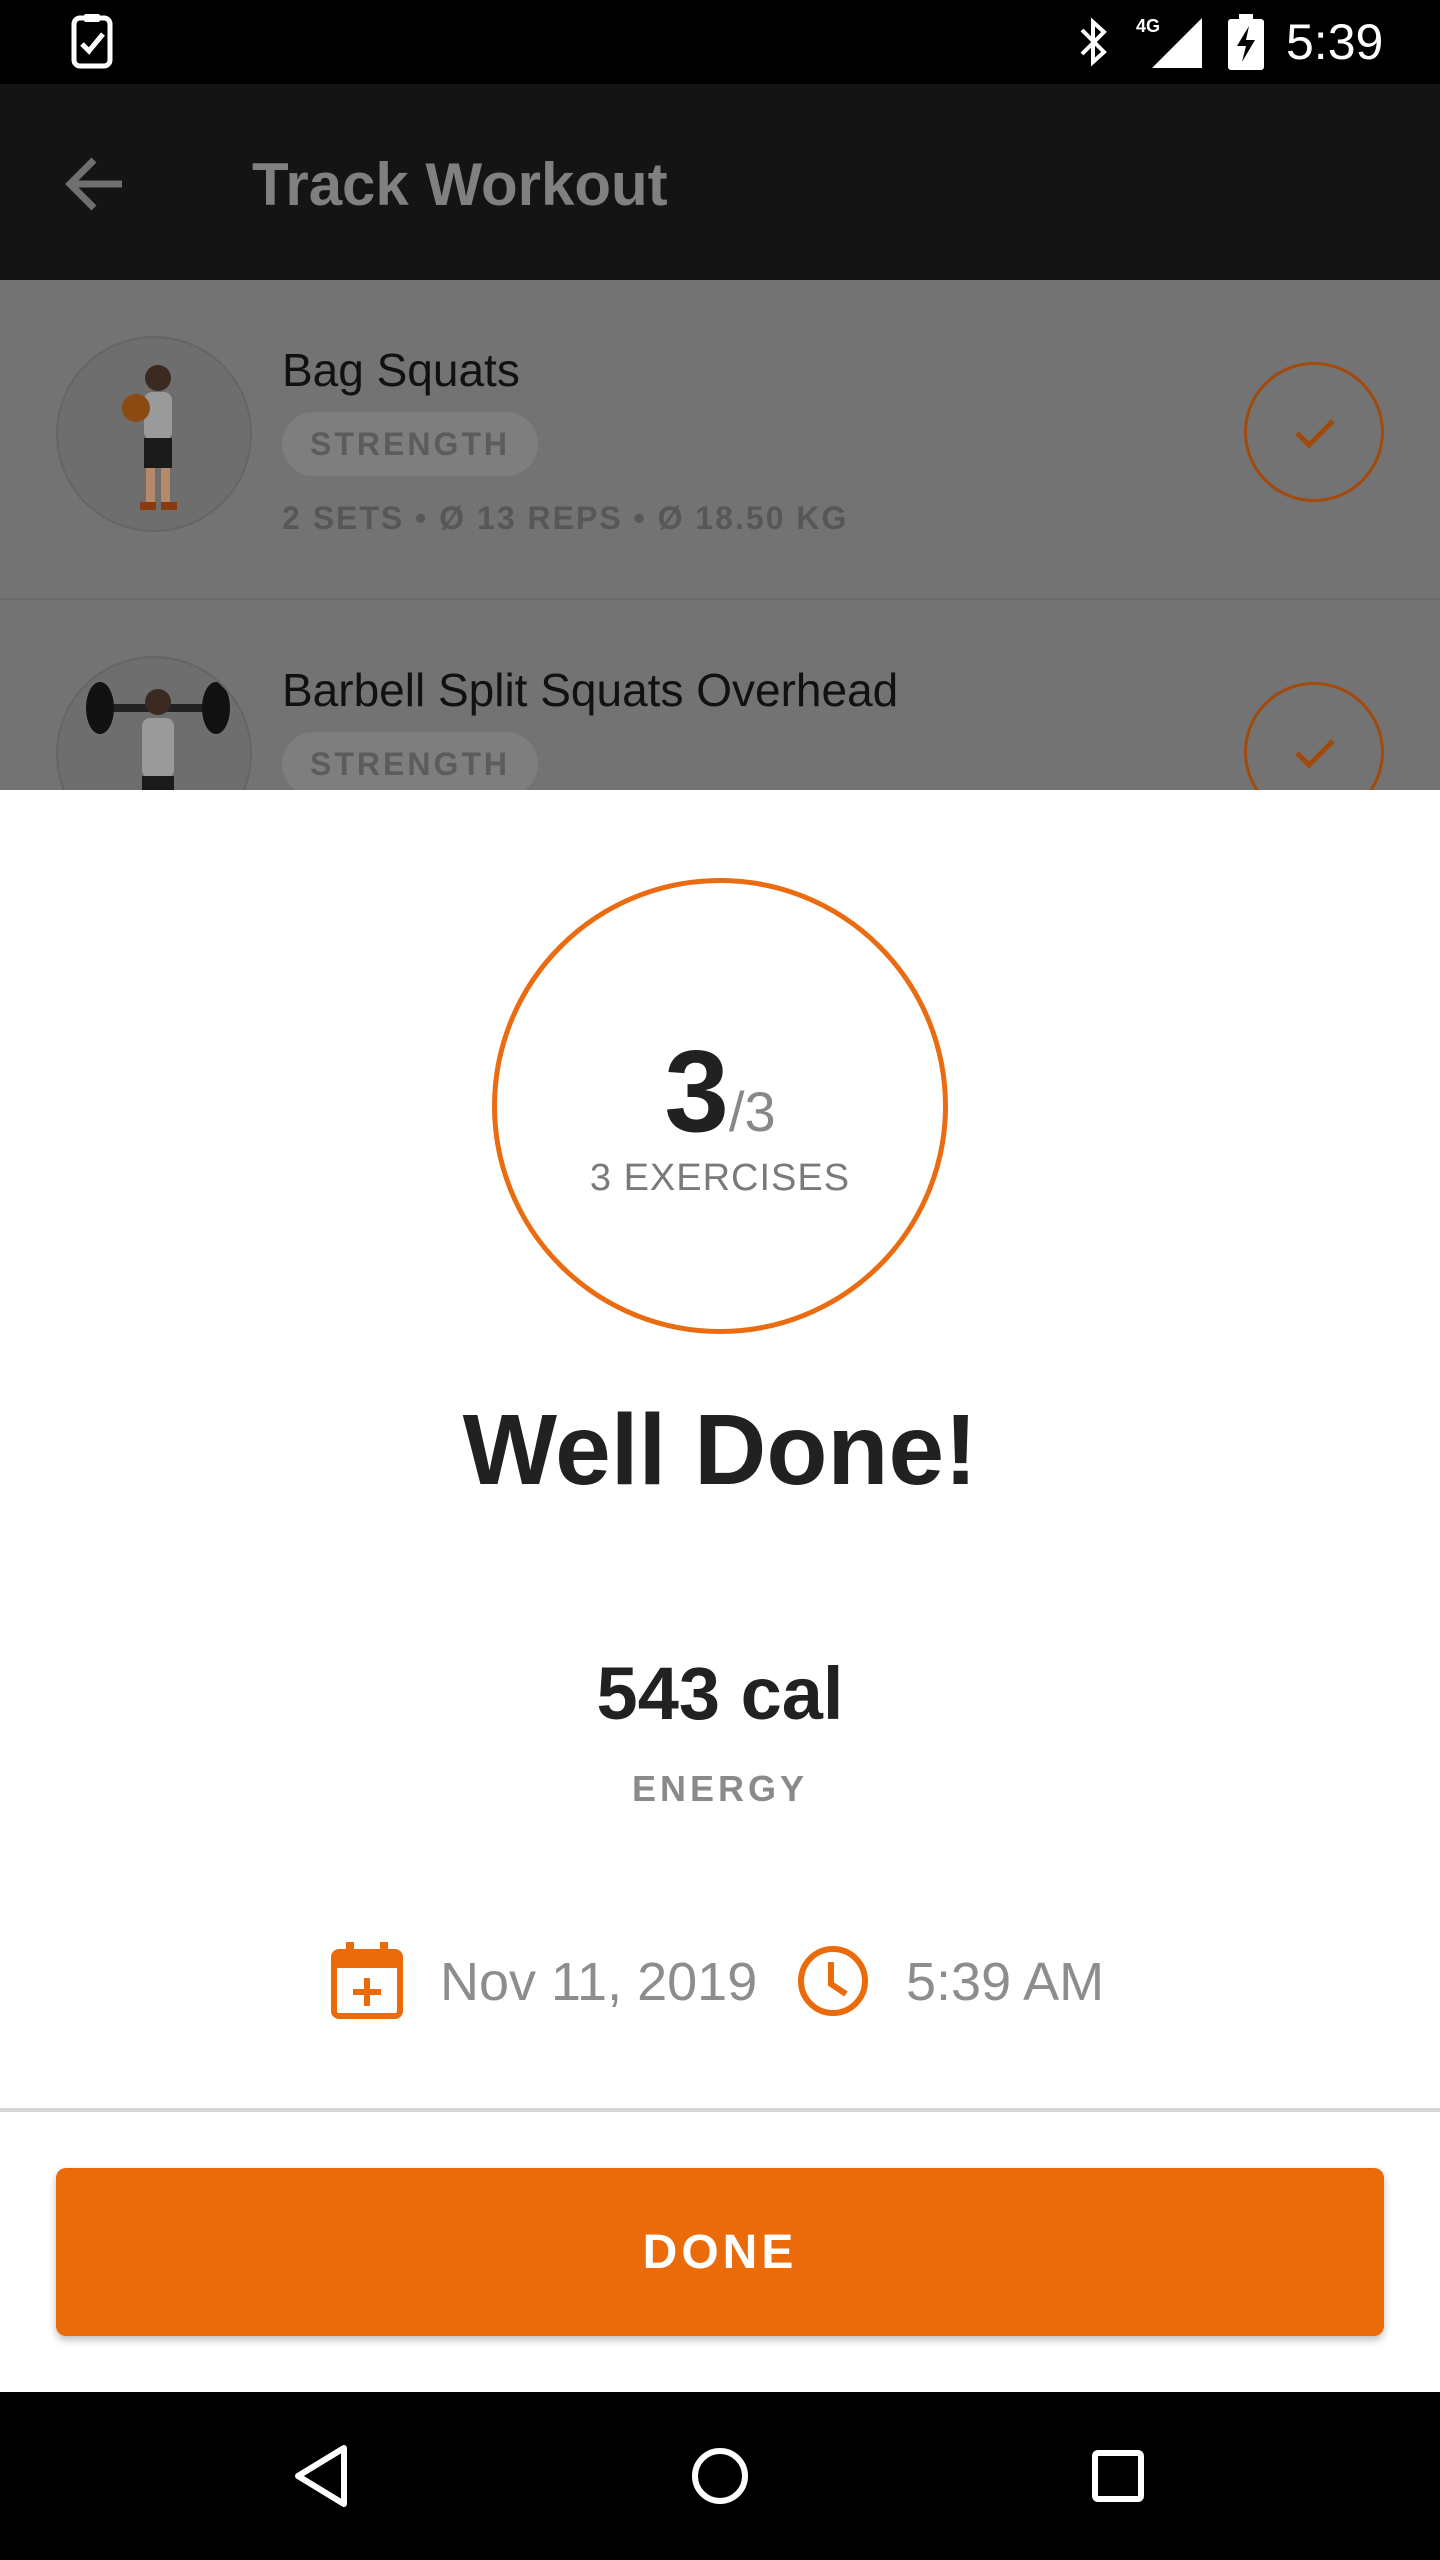  Describe the element at coordinates (720, 1693) in the screenshot. I see `energy-value: 543 cal` at that location.